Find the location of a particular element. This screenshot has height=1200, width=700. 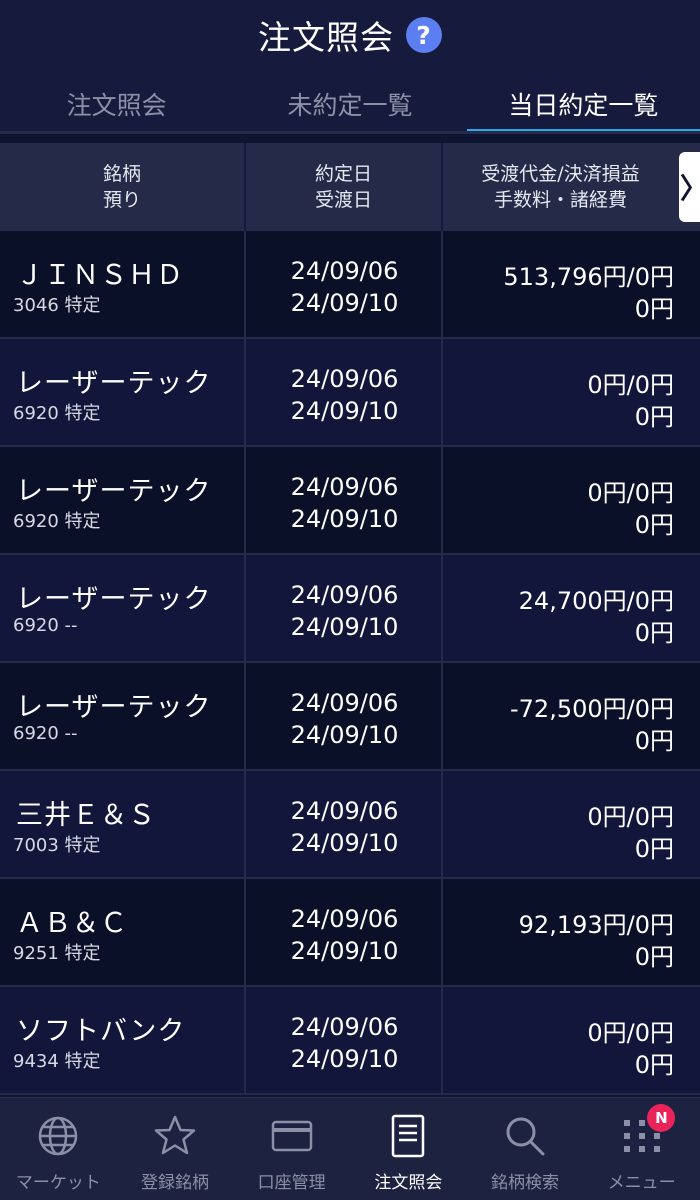

nav-order-inquiry-label: 注文照会 is located at coordinates (408, 1183).